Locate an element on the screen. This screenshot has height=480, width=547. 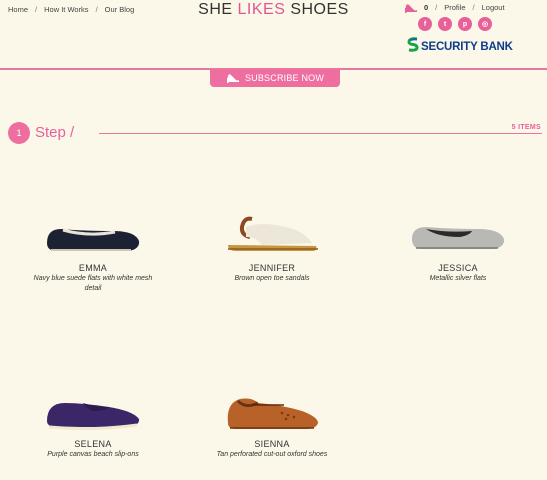
step-title: Step / is located at coordinates (55, 132).